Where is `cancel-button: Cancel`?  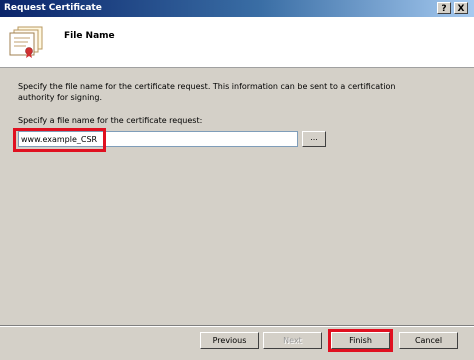
cancel-button: Cancel is located at coordinates (428, 340).